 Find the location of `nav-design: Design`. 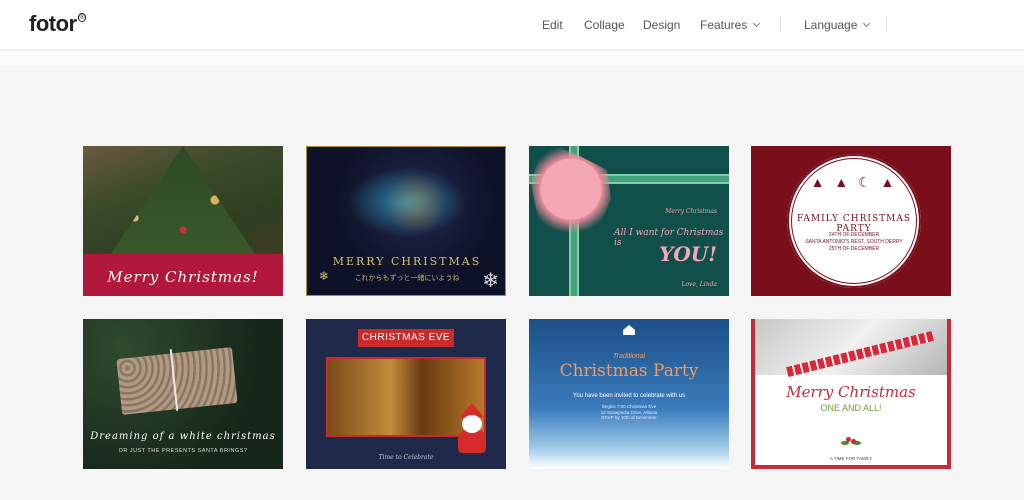

nav-design: Design is located at coordinates (661, 25).